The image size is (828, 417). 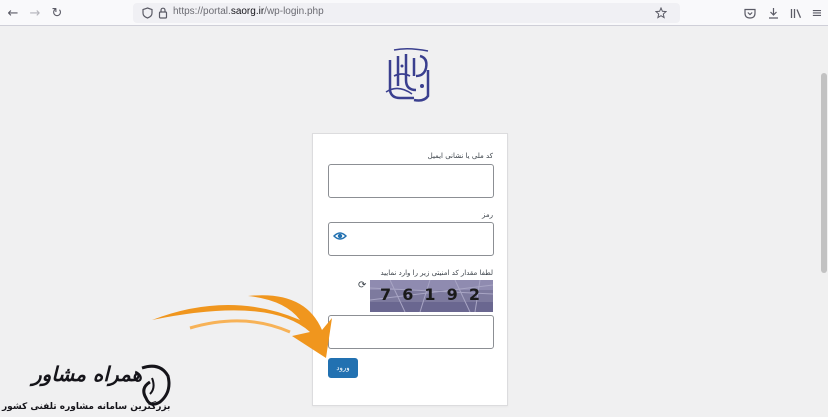 I want to click on forward-icon: →, so click(x=35, y=13).